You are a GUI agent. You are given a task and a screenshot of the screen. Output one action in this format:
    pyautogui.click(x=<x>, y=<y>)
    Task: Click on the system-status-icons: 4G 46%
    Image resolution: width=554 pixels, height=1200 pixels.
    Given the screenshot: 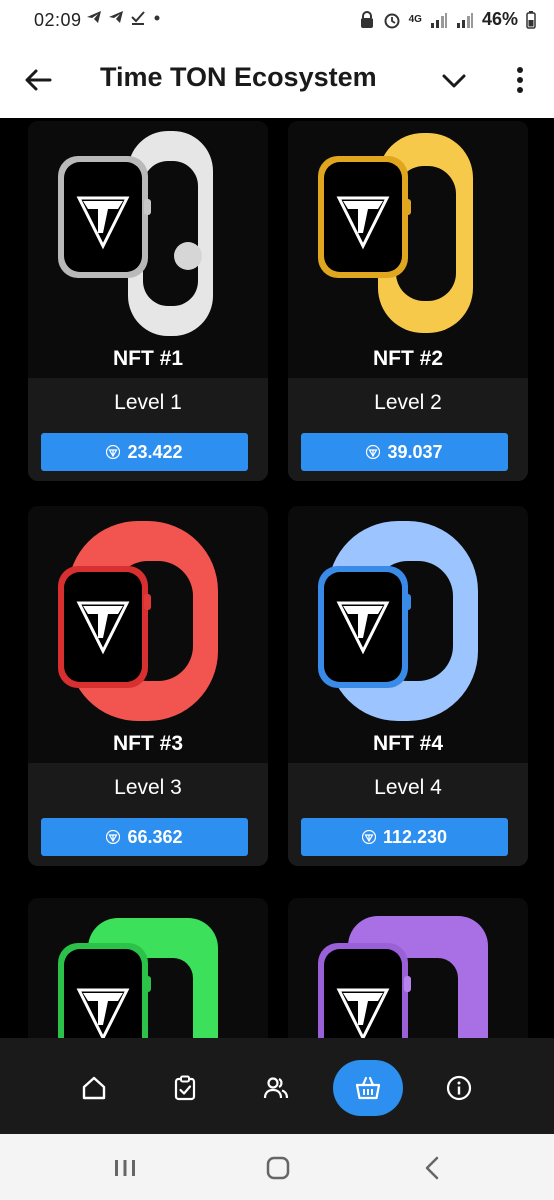 What is the action you would take?
    pyautogui.click(x=447, y=19)
    